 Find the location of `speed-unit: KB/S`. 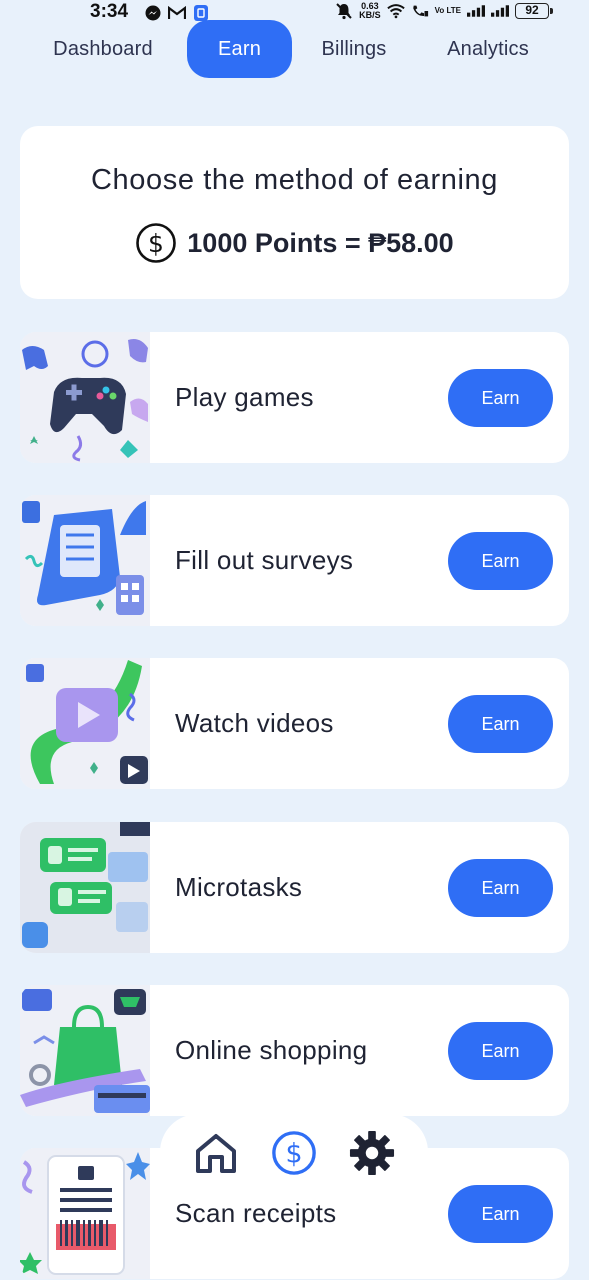

speed-unit: KB/S is located at coordinates (370, 15).